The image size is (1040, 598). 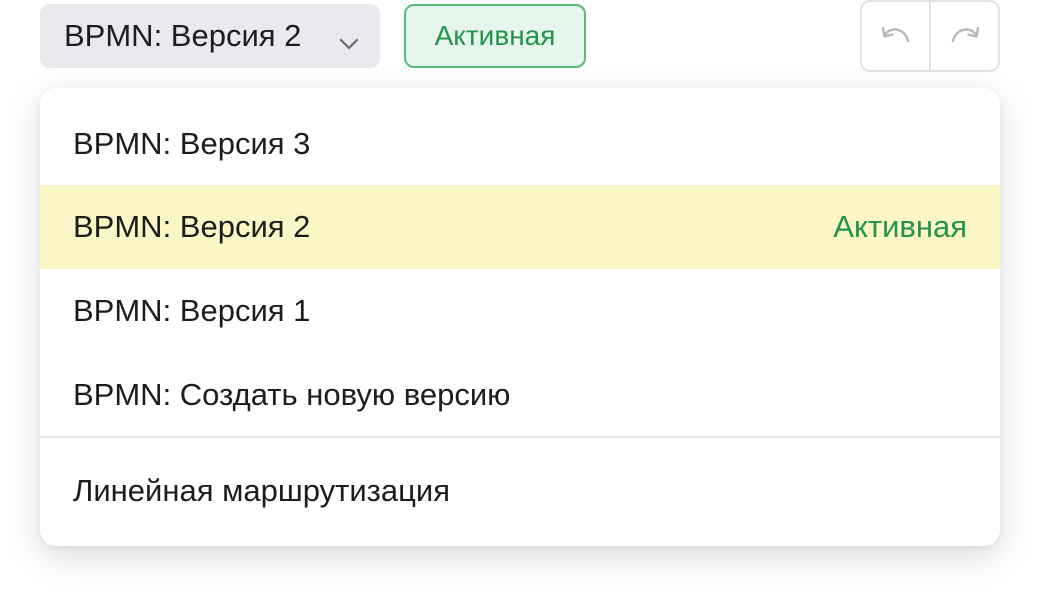 I want to click on menu-item-create-new-version: BPMN: Создать новую версию, so click(x=520, y=395).